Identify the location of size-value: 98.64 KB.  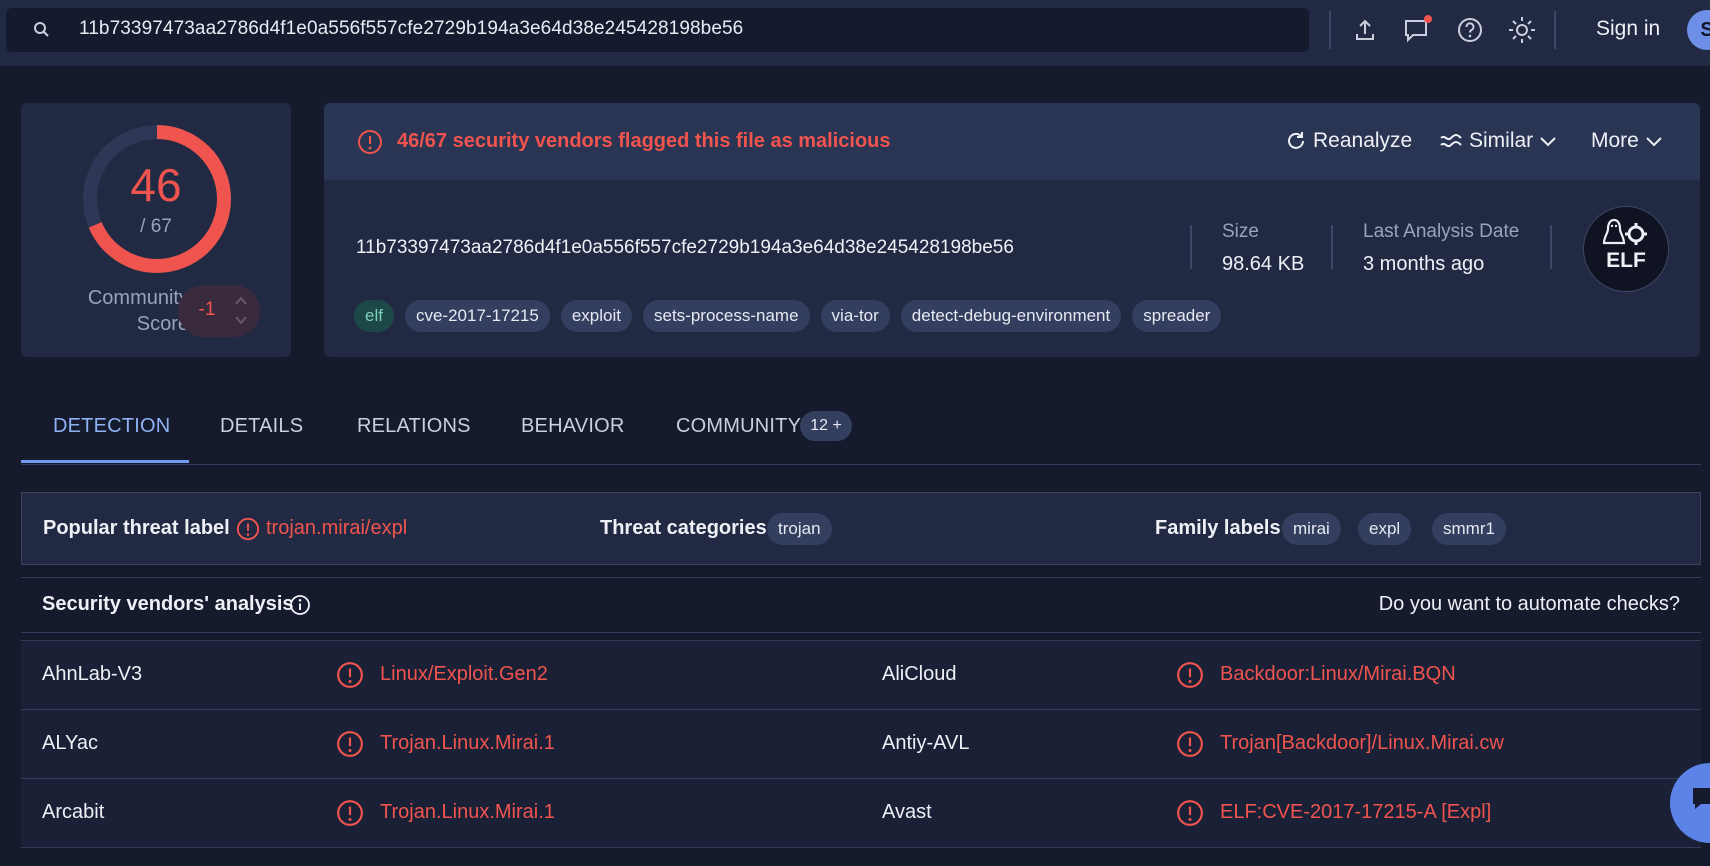
(1263, 264).